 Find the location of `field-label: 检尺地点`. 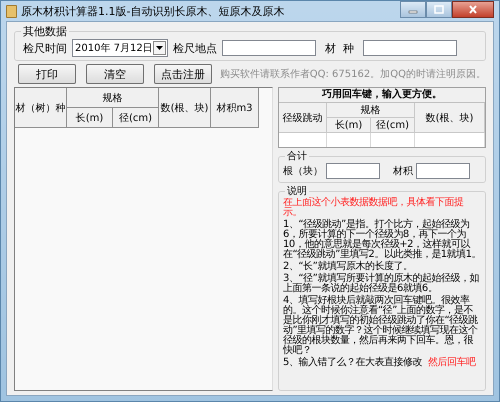

field-label: 检尺地点 is located at coordinates (195, 48).